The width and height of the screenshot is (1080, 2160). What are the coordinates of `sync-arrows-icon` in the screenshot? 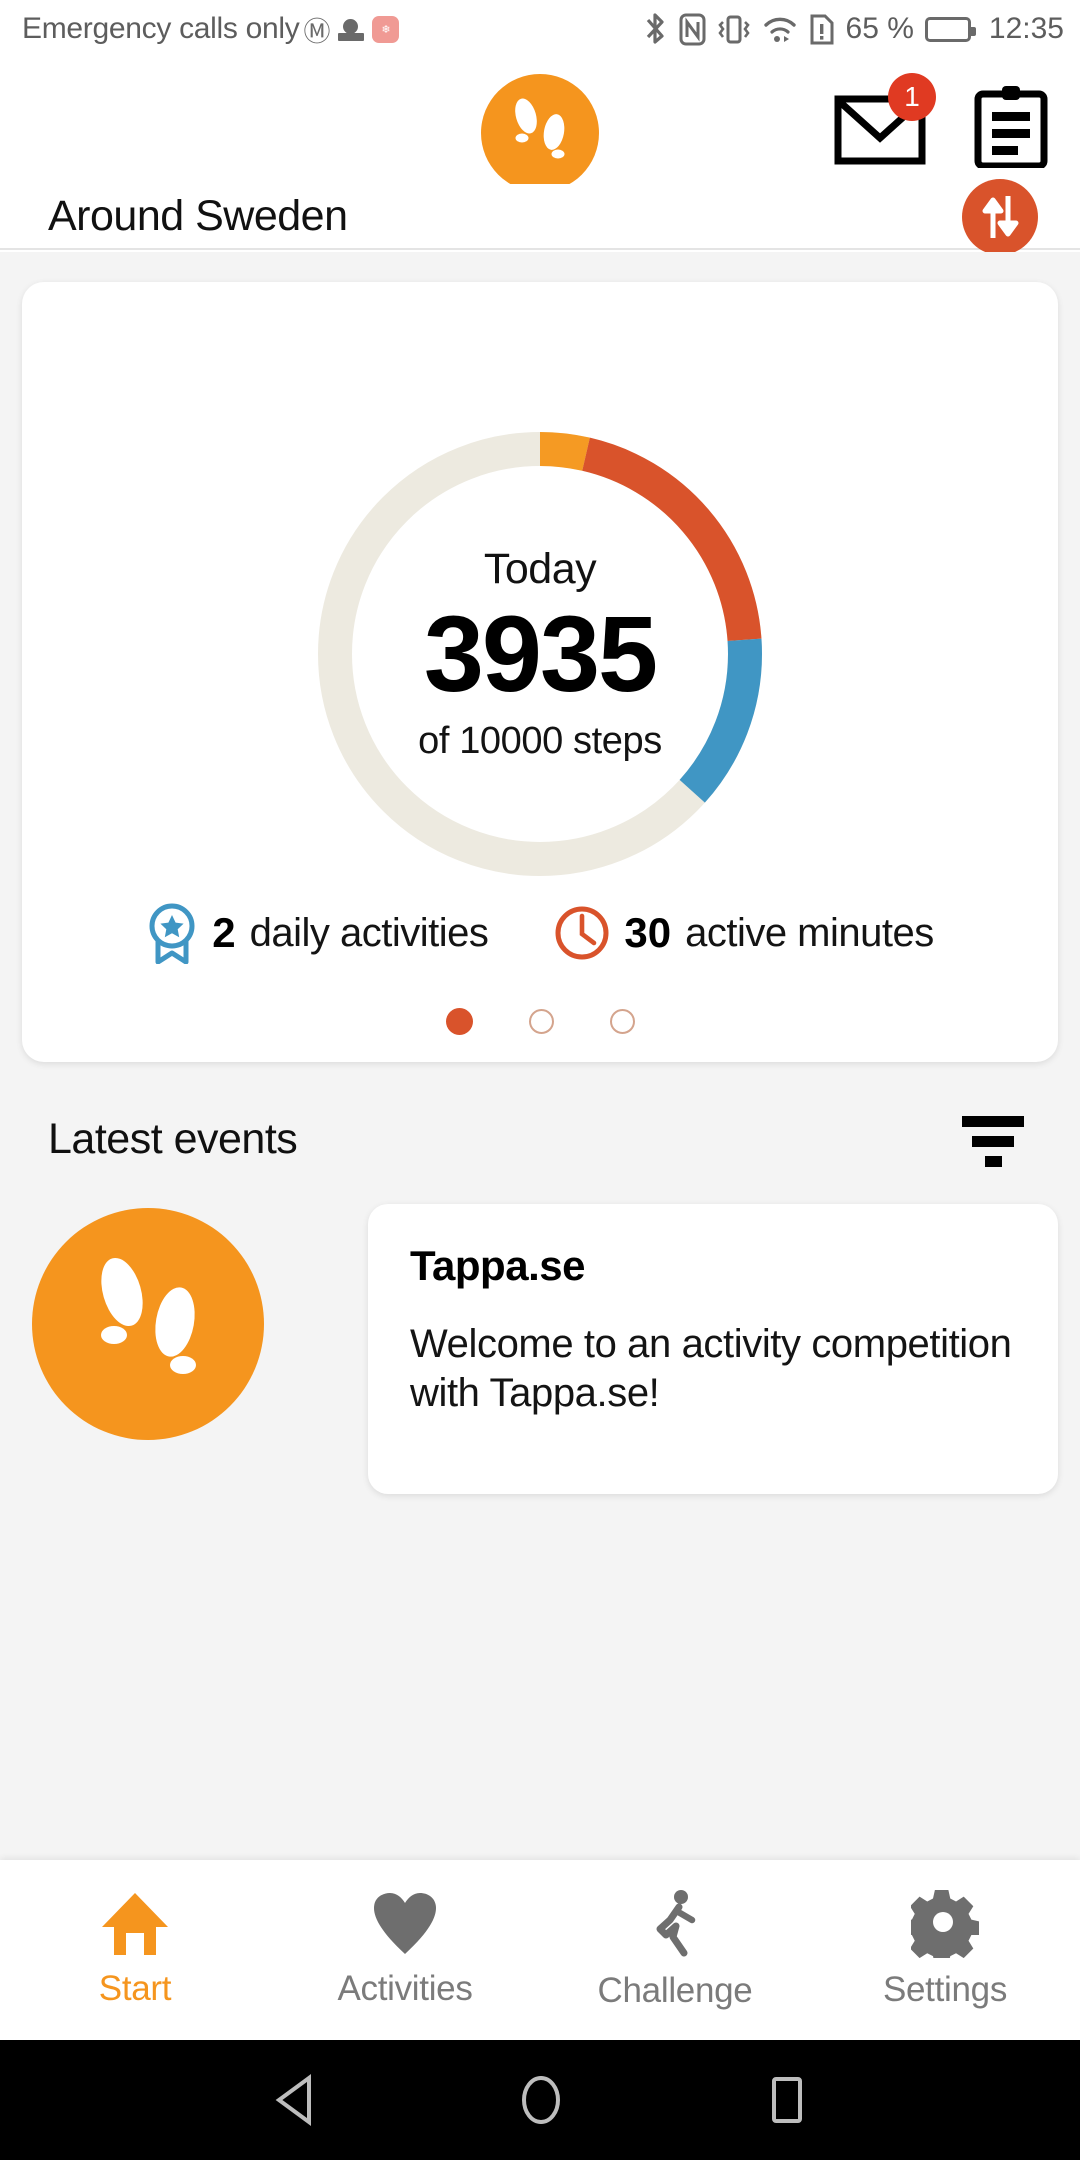 It's located at (1000, 217).